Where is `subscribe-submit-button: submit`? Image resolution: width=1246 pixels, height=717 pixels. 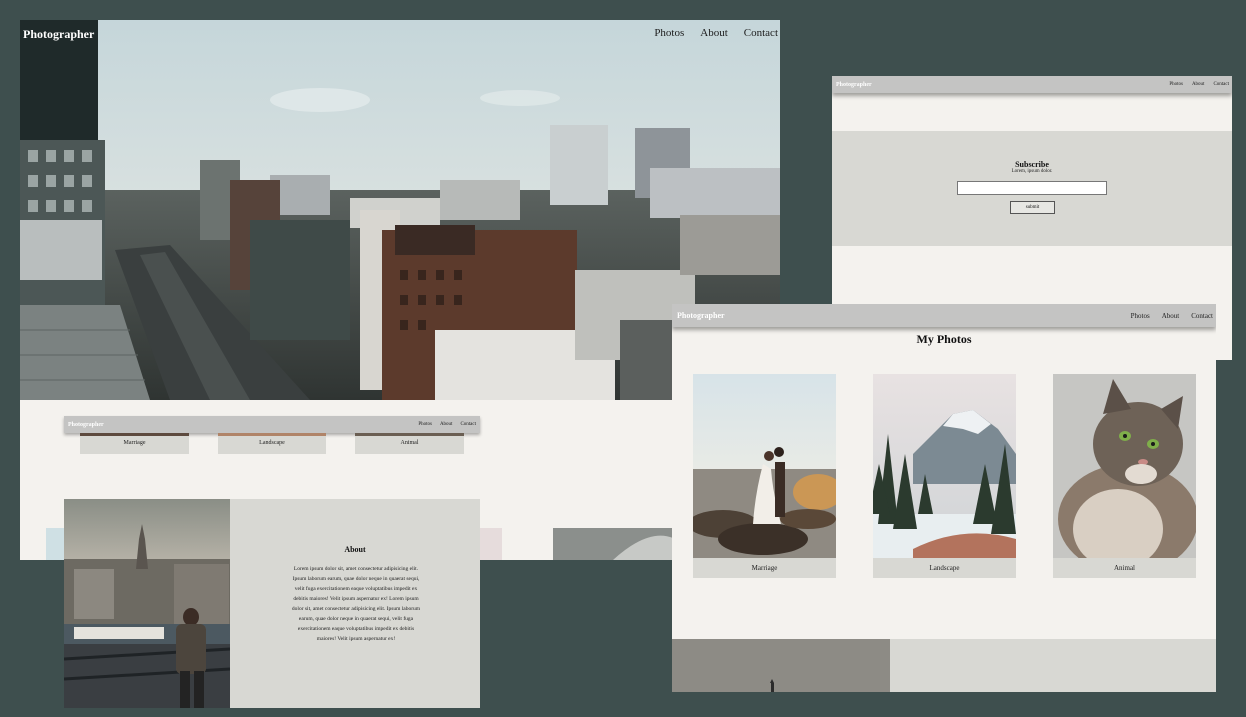
subscribe-submit-button: submit is located at coordinates (1032, 207).